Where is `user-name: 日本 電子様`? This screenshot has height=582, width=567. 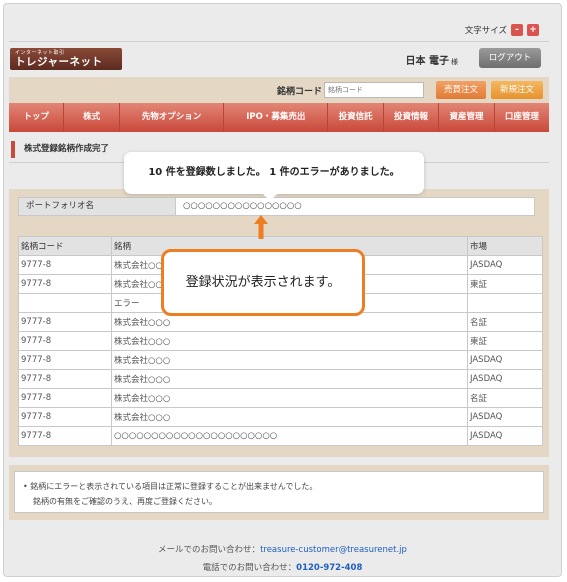 user-name: 日本 電子様 is located at coordinates (432, 59).